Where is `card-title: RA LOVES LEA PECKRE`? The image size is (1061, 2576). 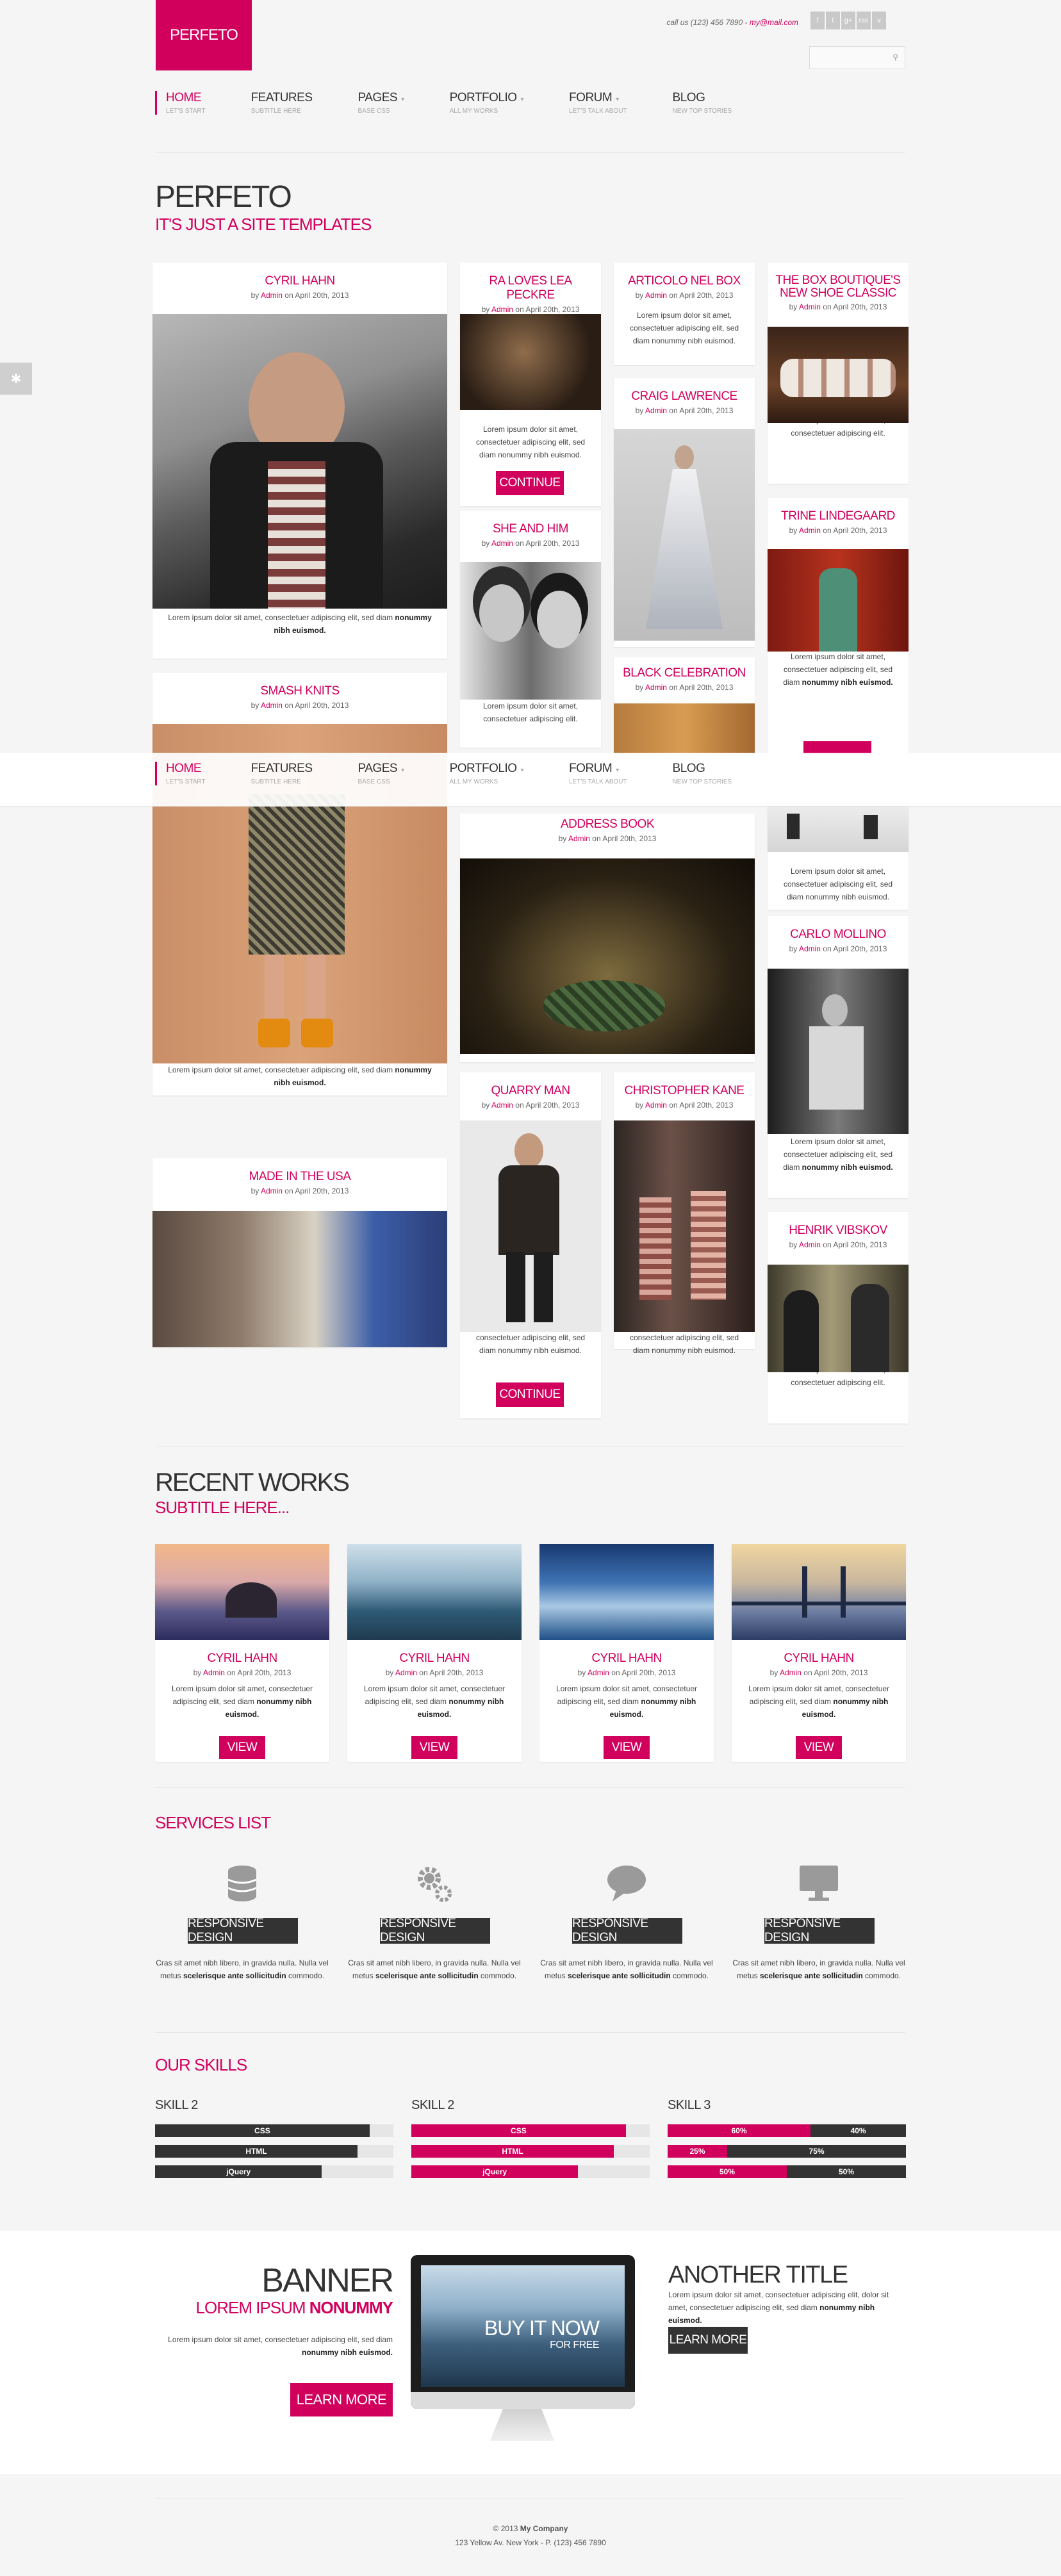
card-title: RA LOVES LEA PECKRE is located at coordinates (530, 288).